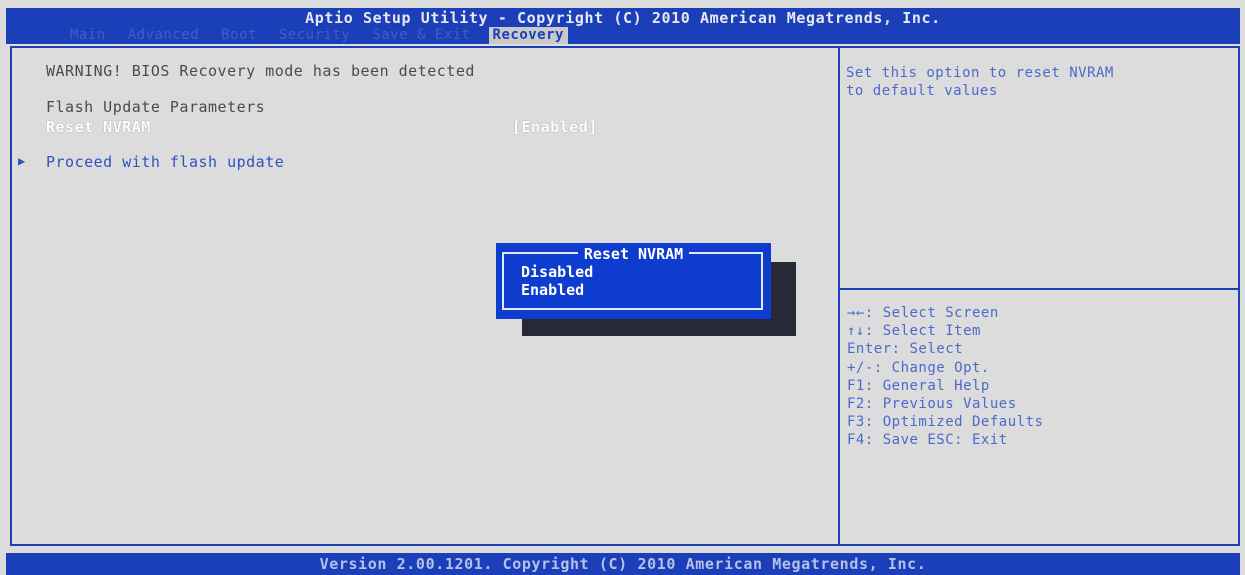 The image size is (1245, 575). Describe the element at coordinates (88, 35) in the screenshot. I see `tab-main: Main` at that location.